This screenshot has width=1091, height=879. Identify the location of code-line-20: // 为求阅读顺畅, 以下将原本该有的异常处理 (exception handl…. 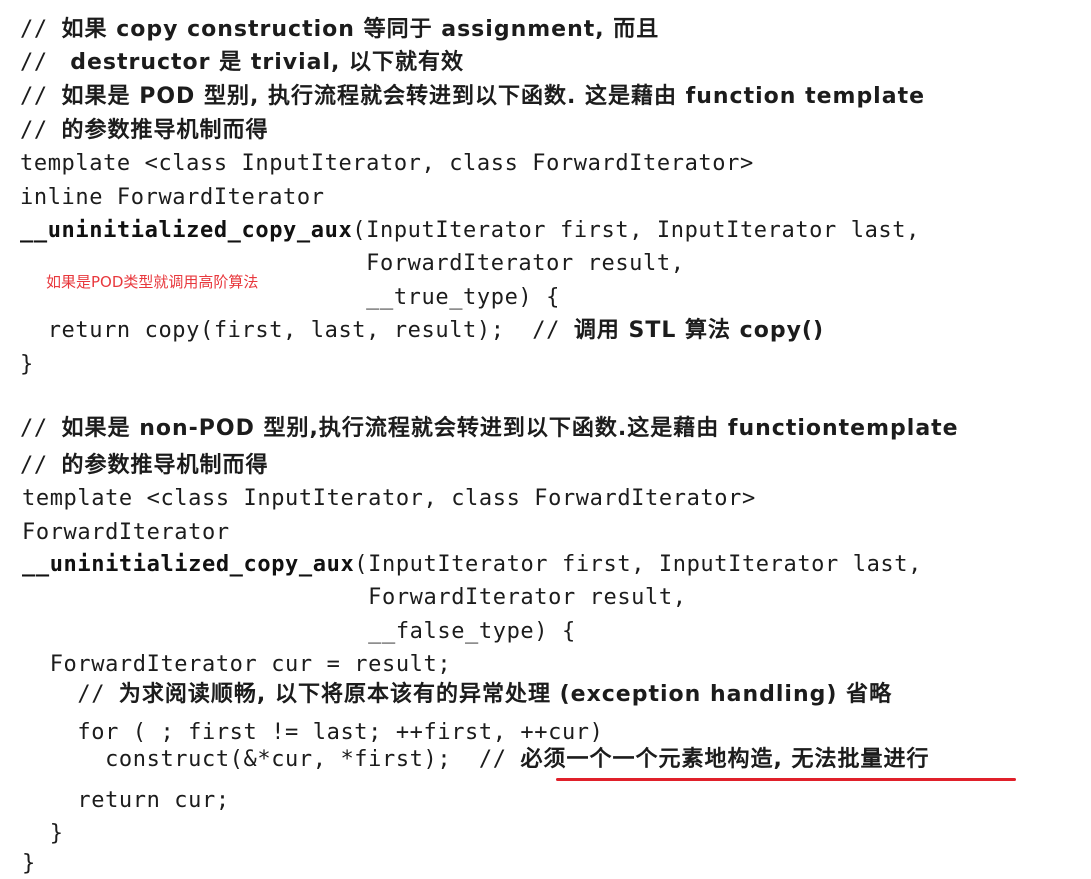
(457, 694).